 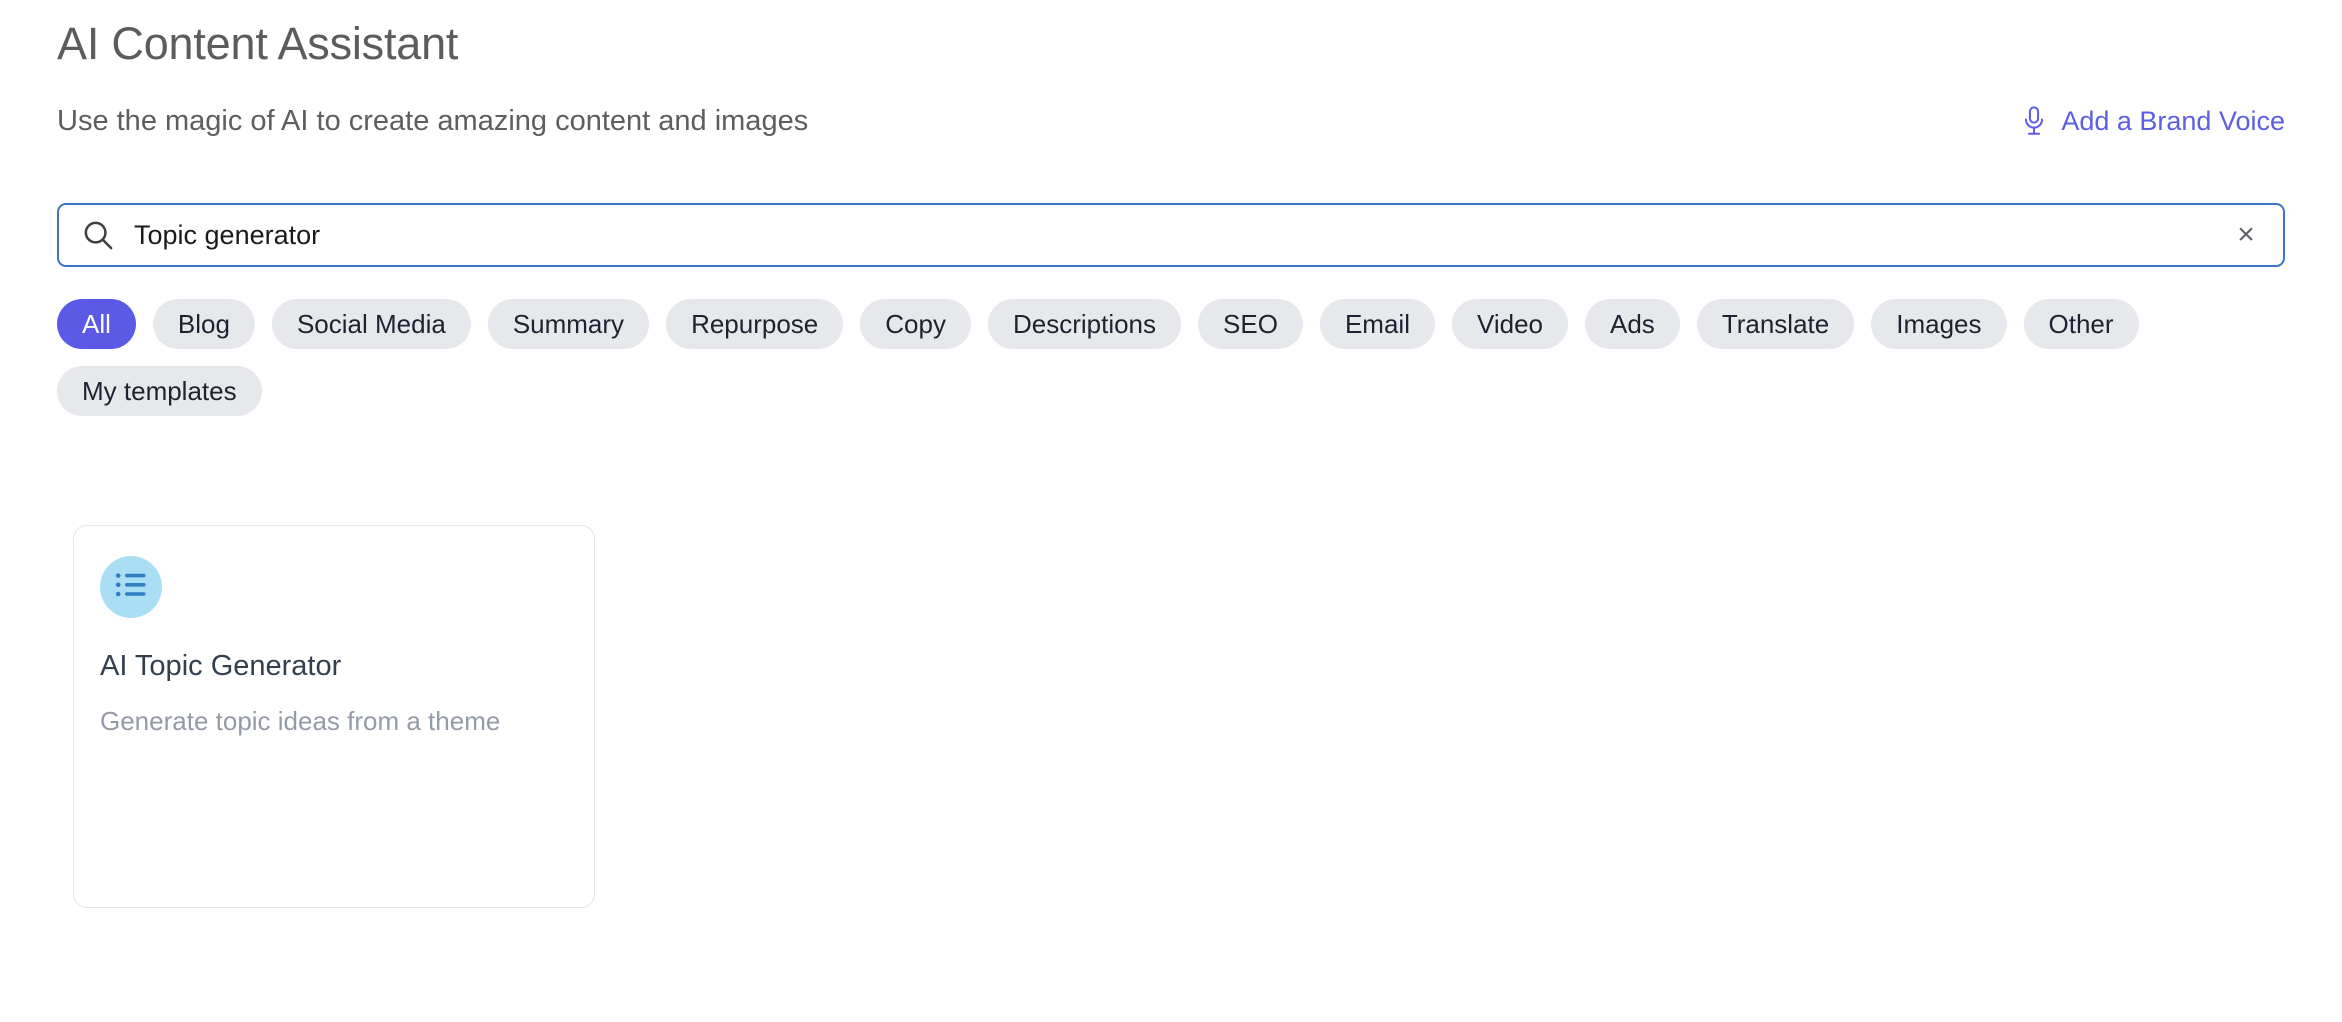 What do you see at coordinates (371, 324) in the screenshot?
I see `filter-chip-social-media: Social Media` at bounding box center [371, 324].